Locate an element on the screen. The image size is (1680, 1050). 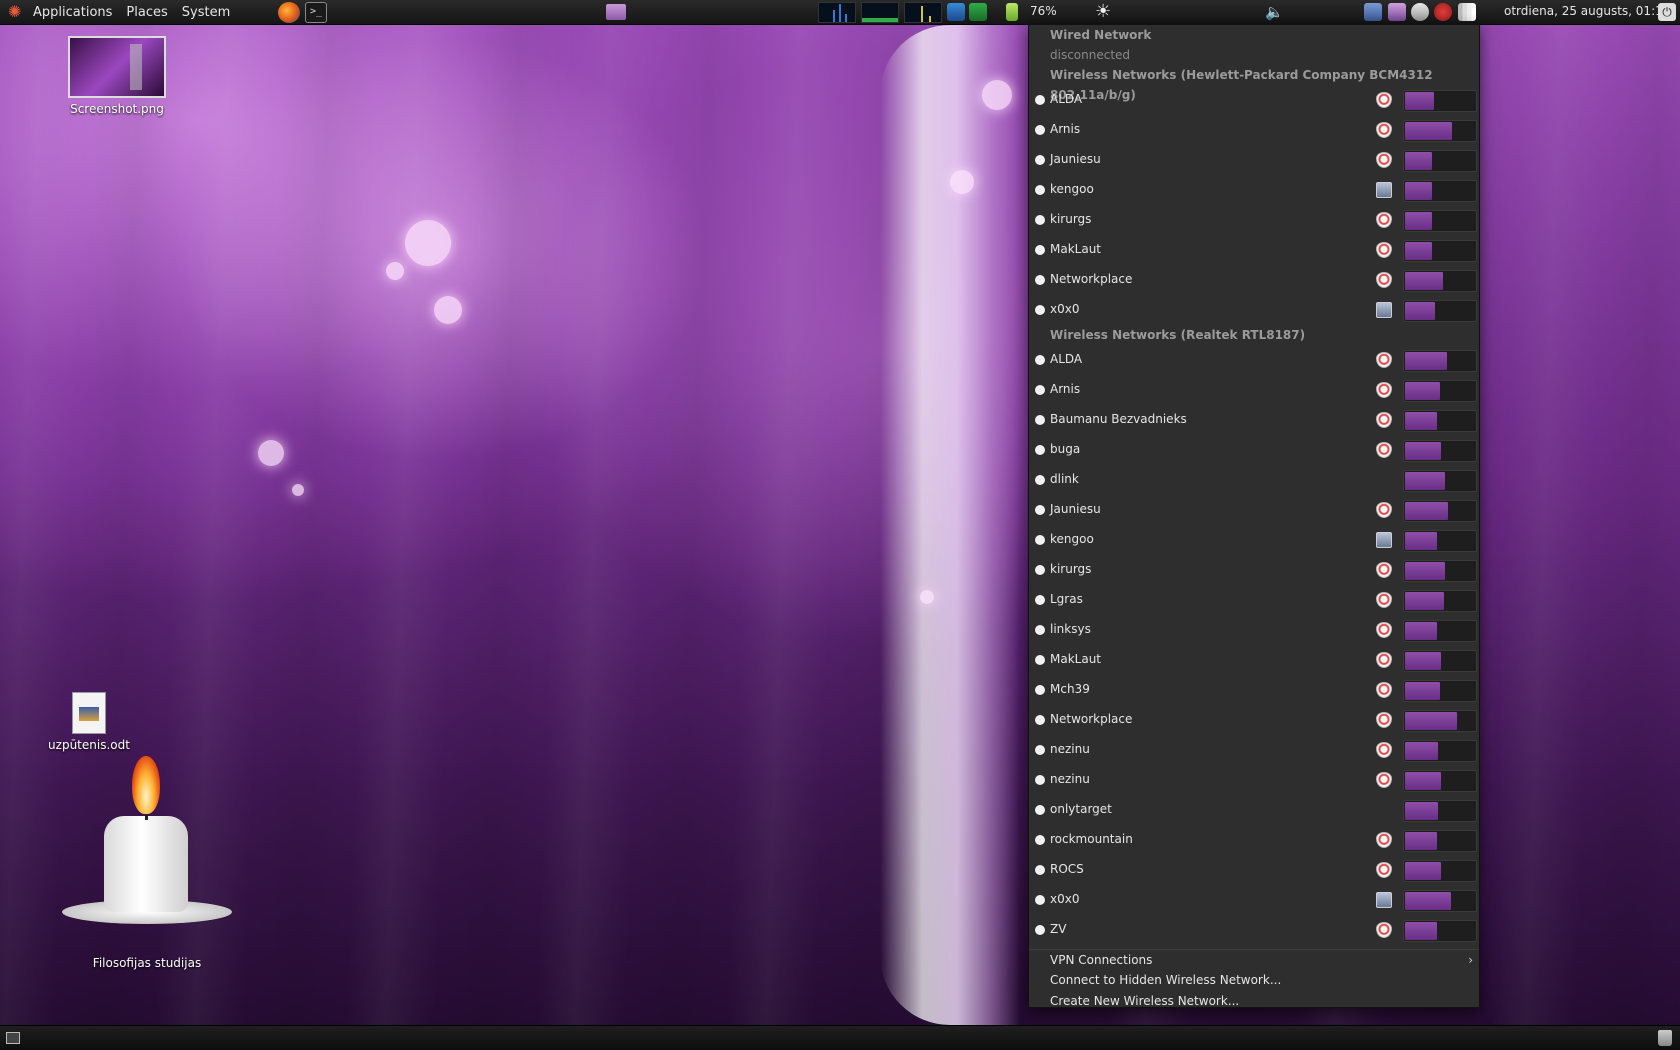
menu-applications: Applications is located at coordinates (72, 12).